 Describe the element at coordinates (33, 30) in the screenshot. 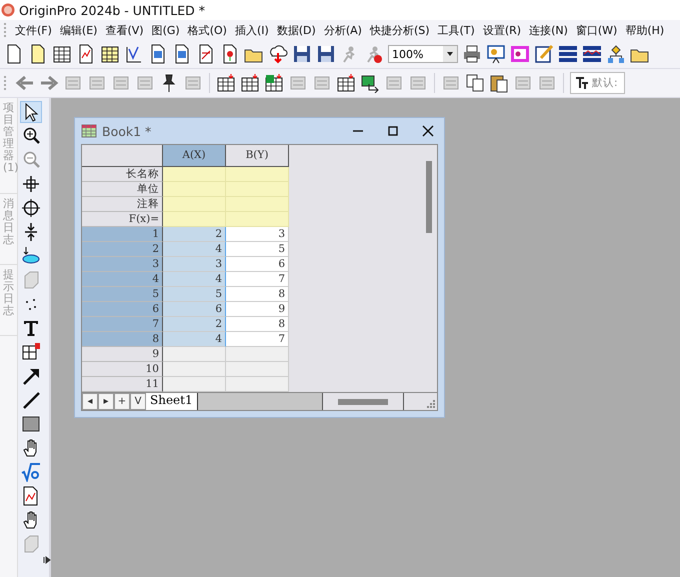

I see `menu-item: 文件(F)` at that location.